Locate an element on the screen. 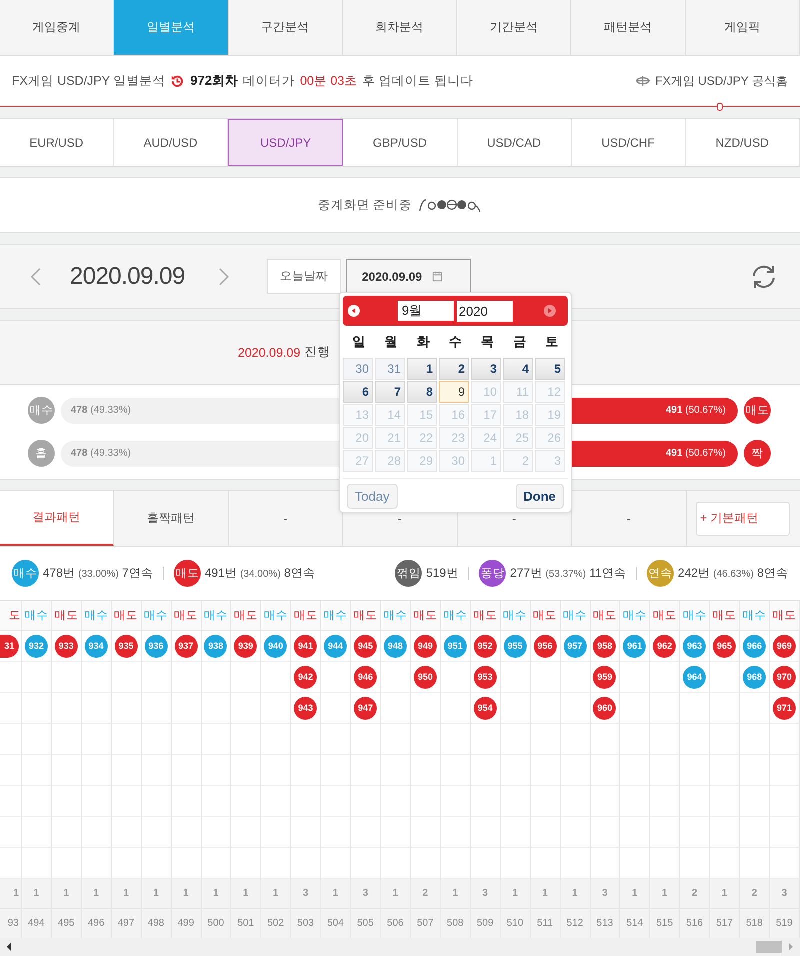 Image resolution: width=800 pixels, height=956 pixels. calendar-day: 18 is located at coordinates (518, 415).